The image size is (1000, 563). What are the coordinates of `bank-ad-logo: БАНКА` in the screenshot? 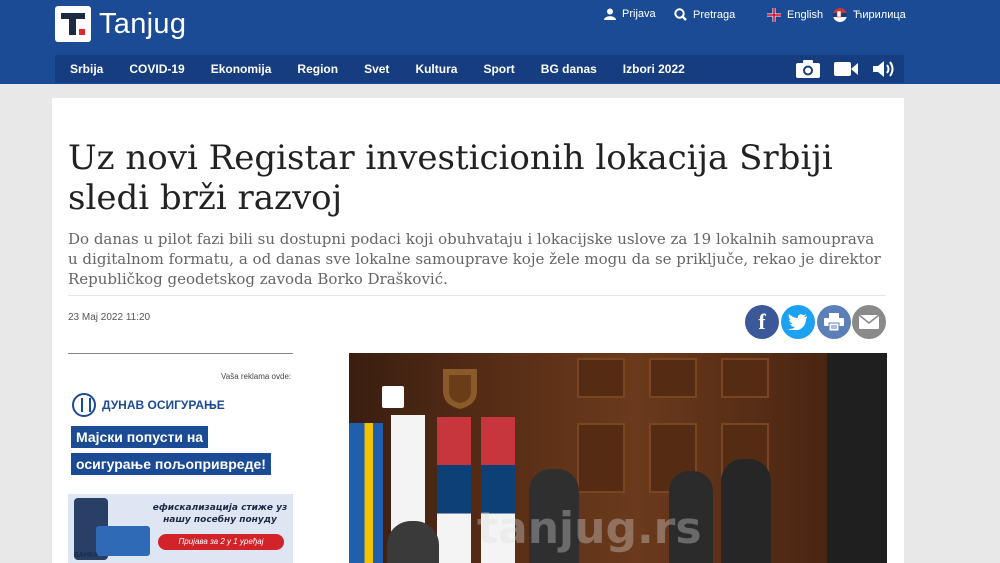 It's located at (86, 555).